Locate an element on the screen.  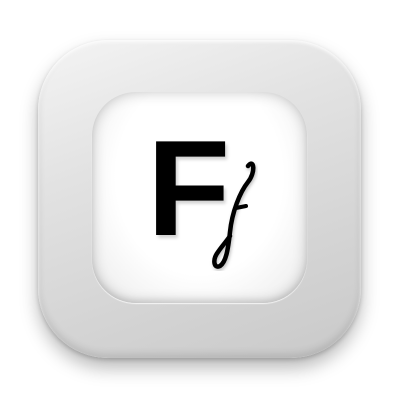
script-lowercase-f-glyph is located at coordinates (234, 215).